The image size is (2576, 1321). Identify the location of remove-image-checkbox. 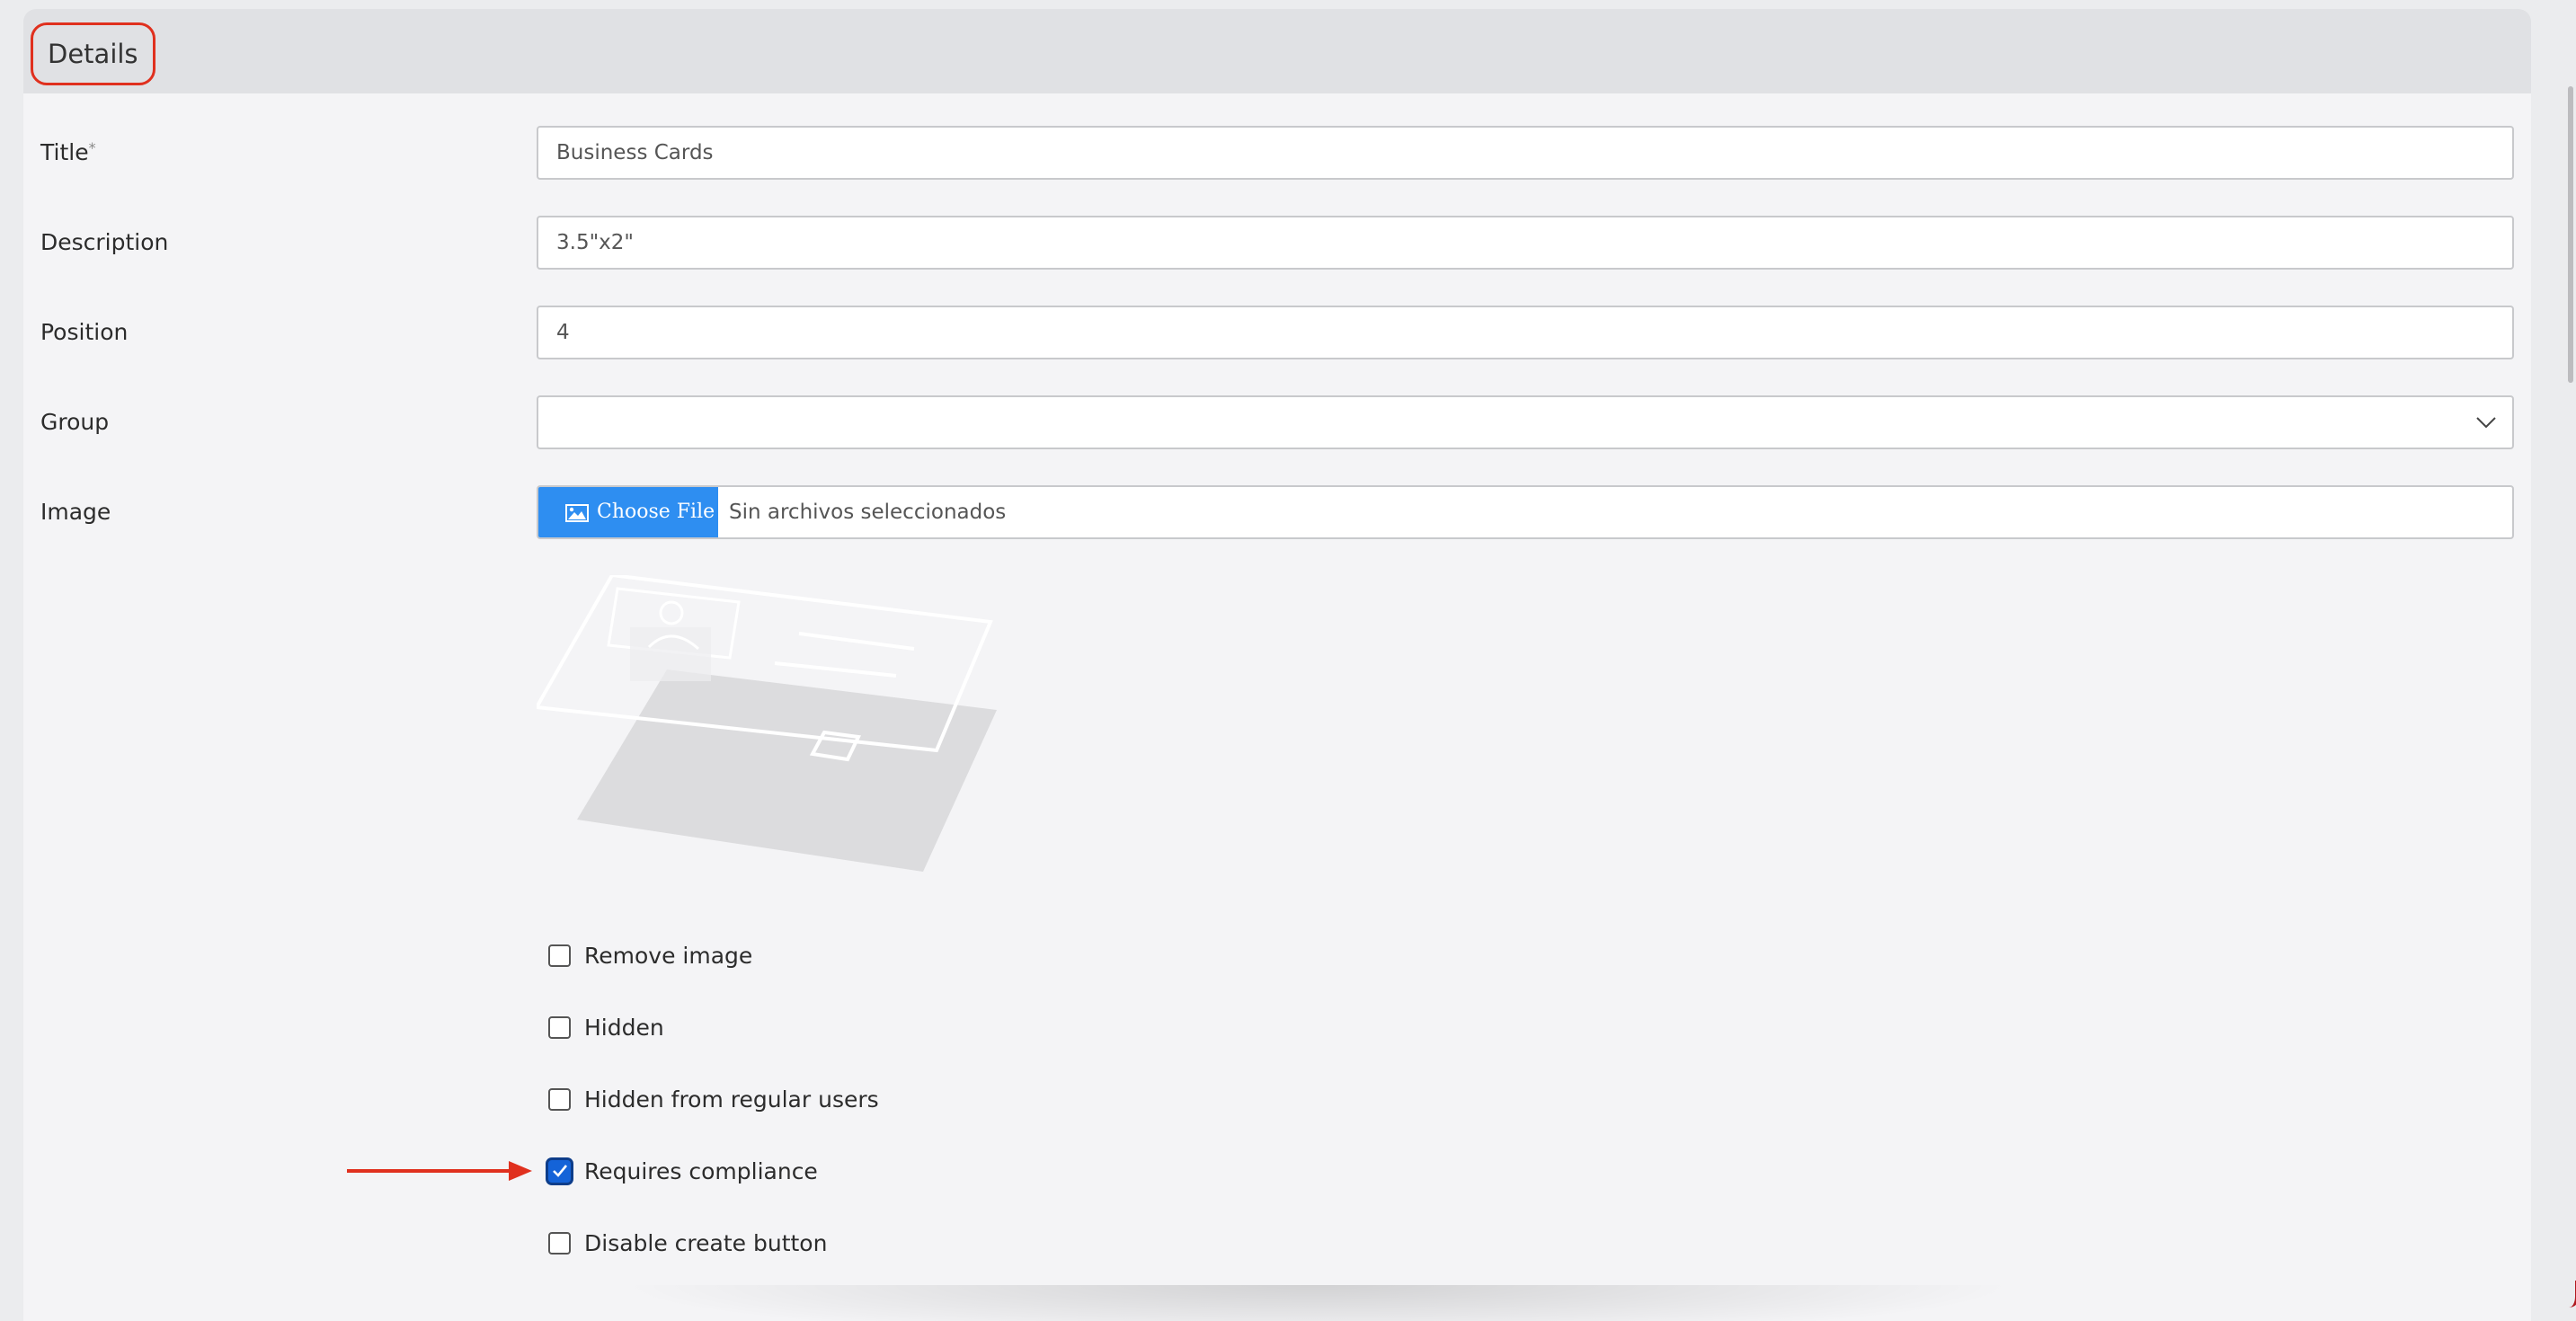
(559, 955).